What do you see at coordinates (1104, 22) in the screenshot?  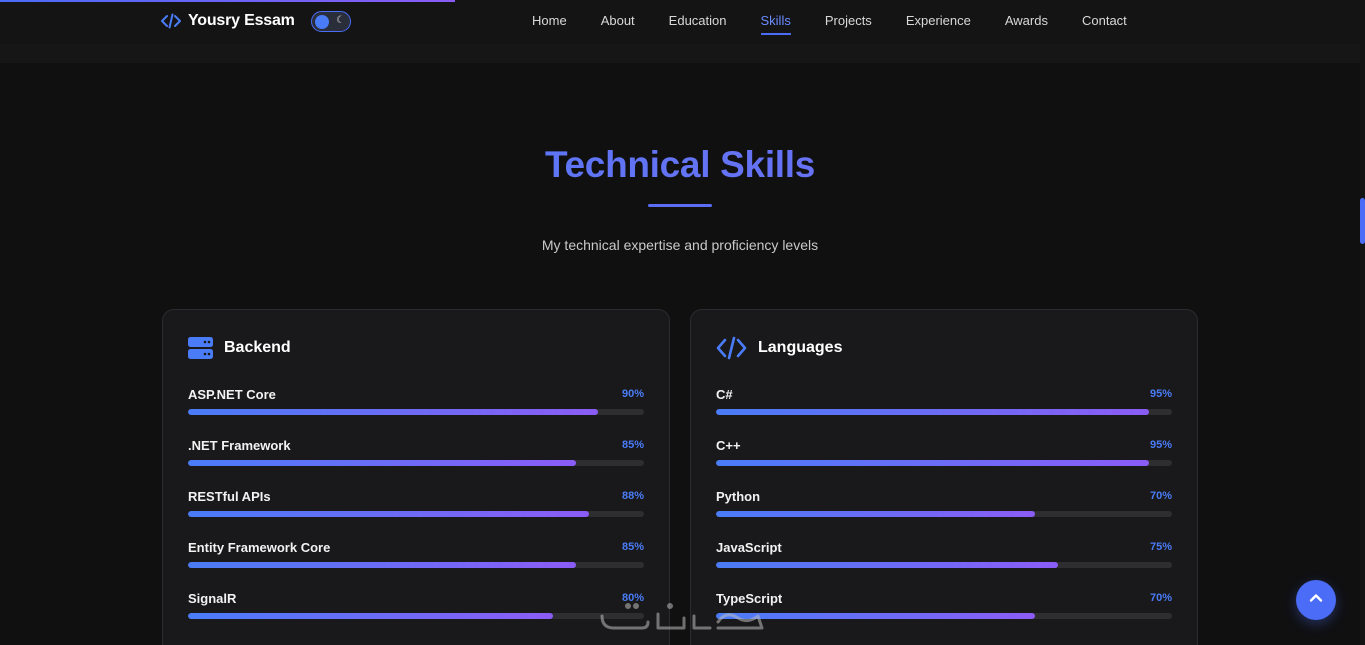 I see `nav-link-contact: Contact` at bounding box center [1104, 22].